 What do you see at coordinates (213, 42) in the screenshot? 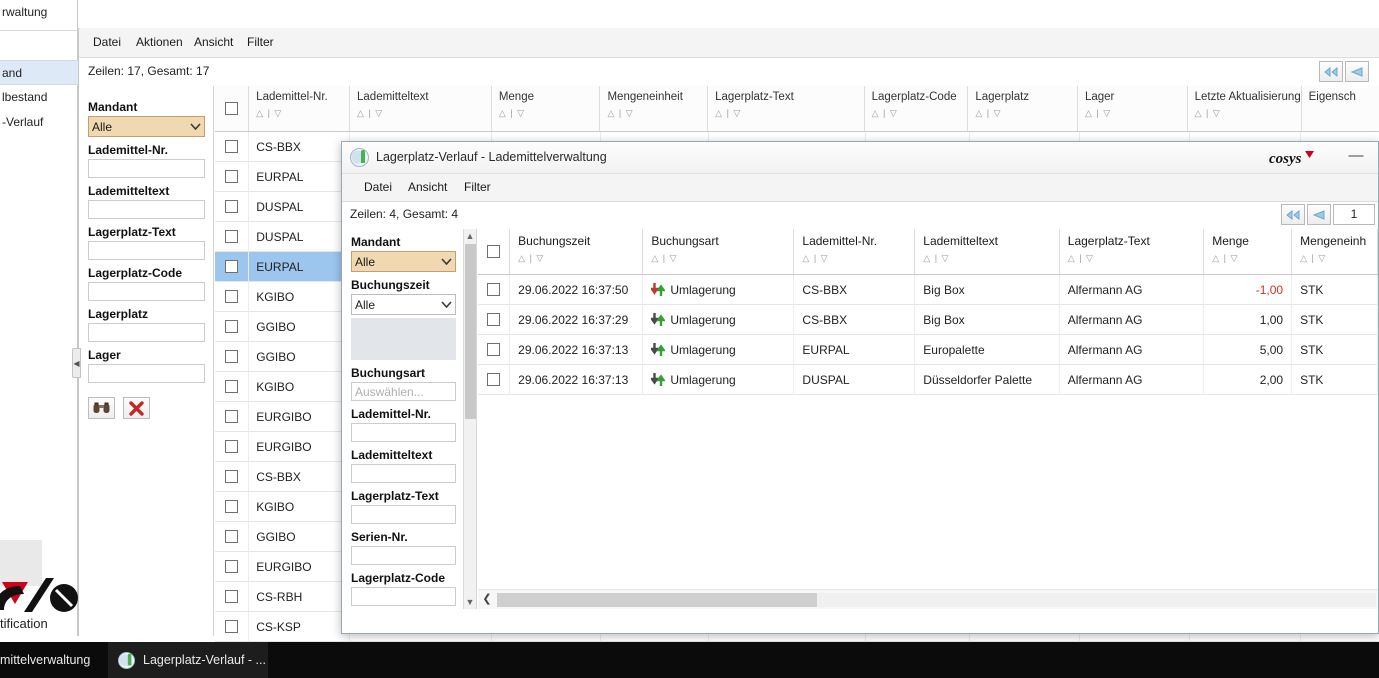
I see `menu-ansicht: Ansicht` at bounding box center [213, 42].